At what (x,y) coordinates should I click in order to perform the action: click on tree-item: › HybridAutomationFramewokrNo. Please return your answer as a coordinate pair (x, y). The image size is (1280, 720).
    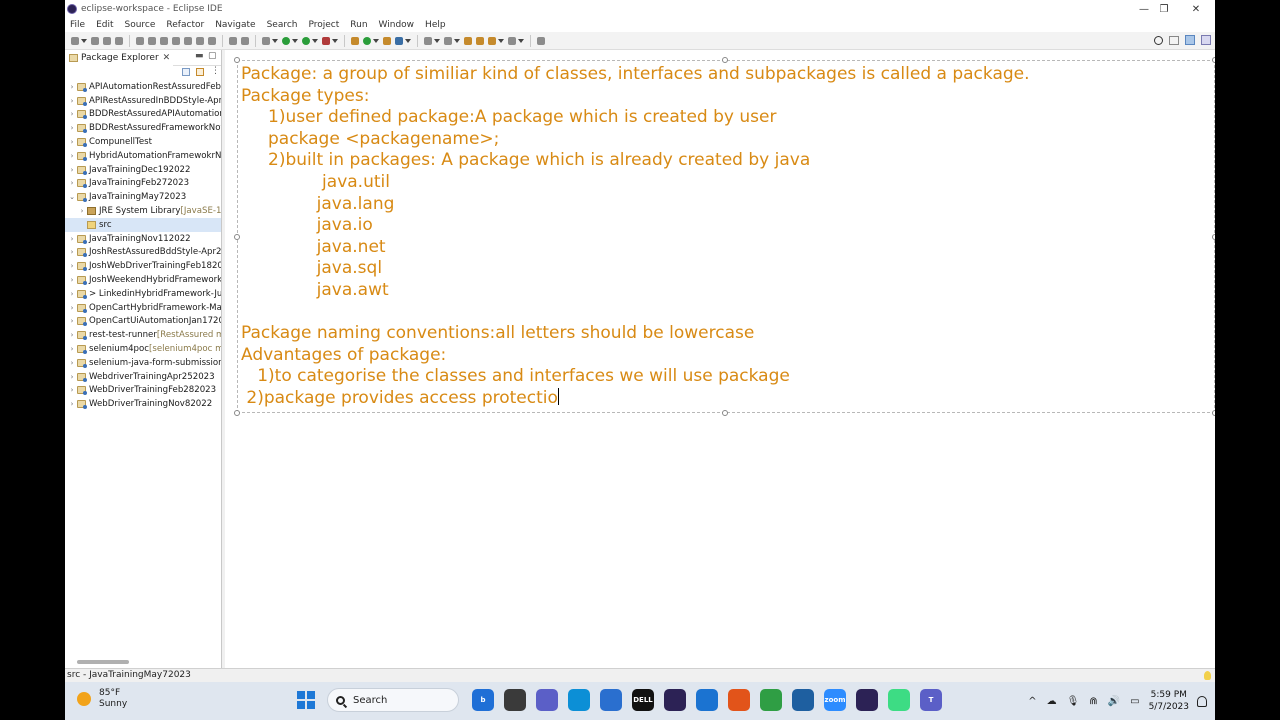
    Looking at the image, I should click on (143, 156).